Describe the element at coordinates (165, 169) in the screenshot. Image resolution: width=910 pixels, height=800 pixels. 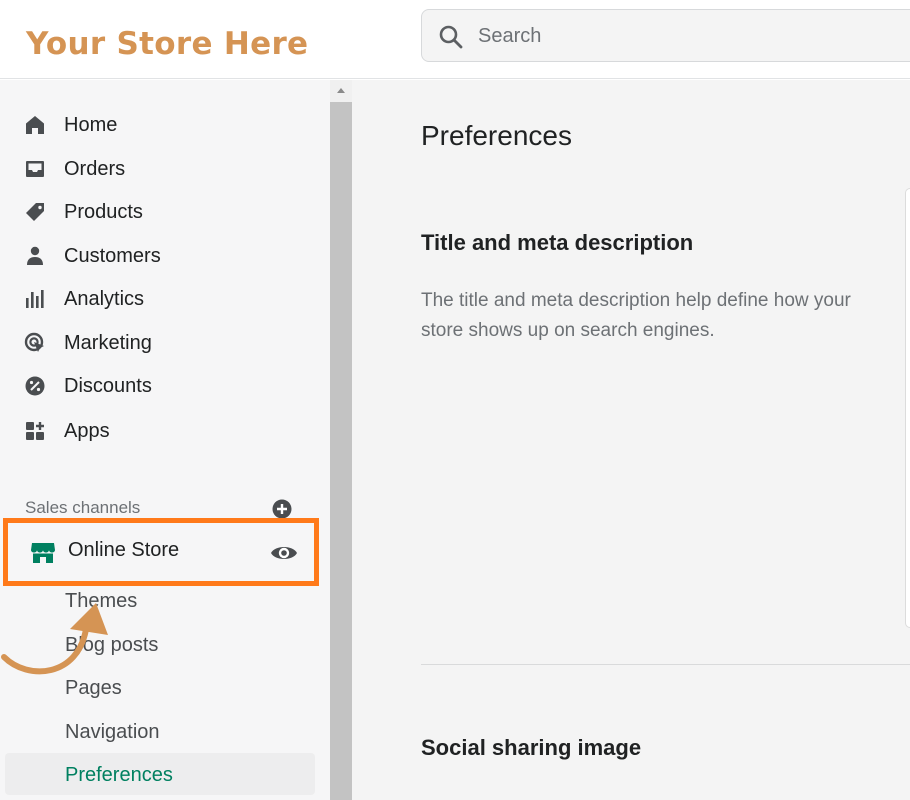
I see `sidebar-item-orders: Orders` at that location.